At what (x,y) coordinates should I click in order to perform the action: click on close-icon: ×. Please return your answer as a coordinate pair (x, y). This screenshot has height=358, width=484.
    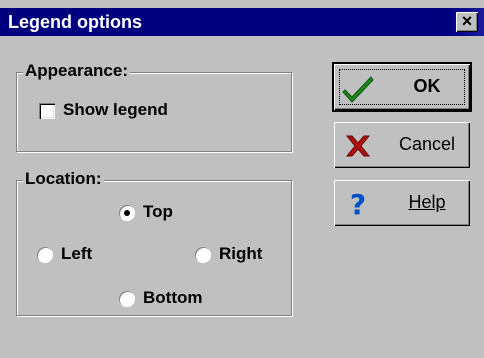
    Looking at the image, I should click on (467, 21).